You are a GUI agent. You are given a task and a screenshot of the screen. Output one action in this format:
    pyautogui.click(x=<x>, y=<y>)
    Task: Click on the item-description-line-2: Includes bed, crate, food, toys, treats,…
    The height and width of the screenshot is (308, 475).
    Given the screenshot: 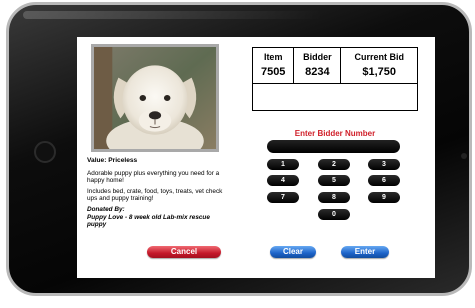 What is the action you would take?
    pyautogui.click(x=155, y=195)
    